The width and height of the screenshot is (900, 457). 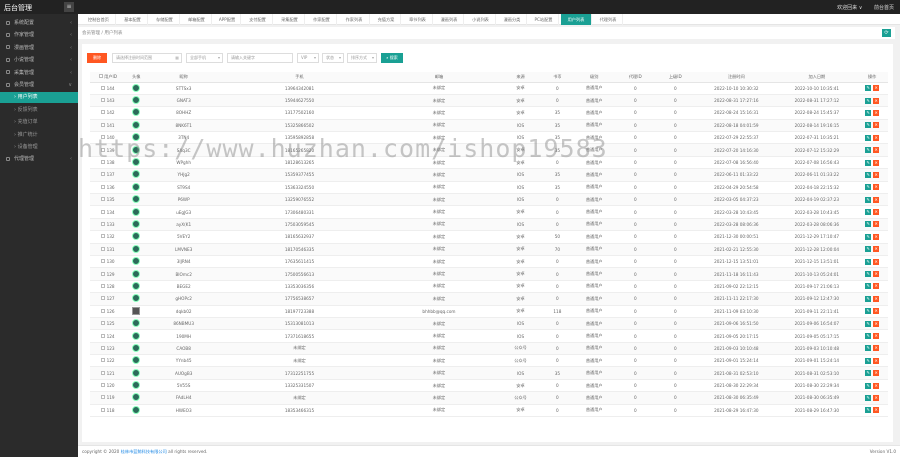 I want to click on column-header: 用户ID, so click(x=108, y=77).